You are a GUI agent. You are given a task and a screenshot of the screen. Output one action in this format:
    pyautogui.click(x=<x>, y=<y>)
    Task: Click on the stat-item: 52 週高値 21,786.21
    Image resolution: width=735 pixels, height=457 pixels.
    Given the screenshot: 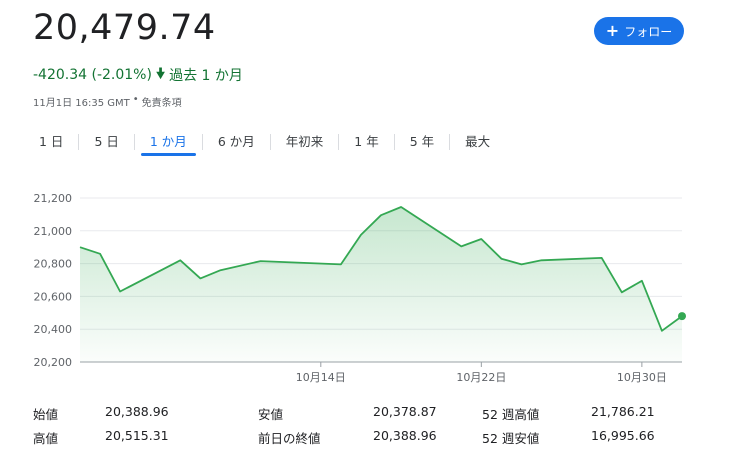 What is the action you would take?
    pyautogui.click(x=568, y=413)
    